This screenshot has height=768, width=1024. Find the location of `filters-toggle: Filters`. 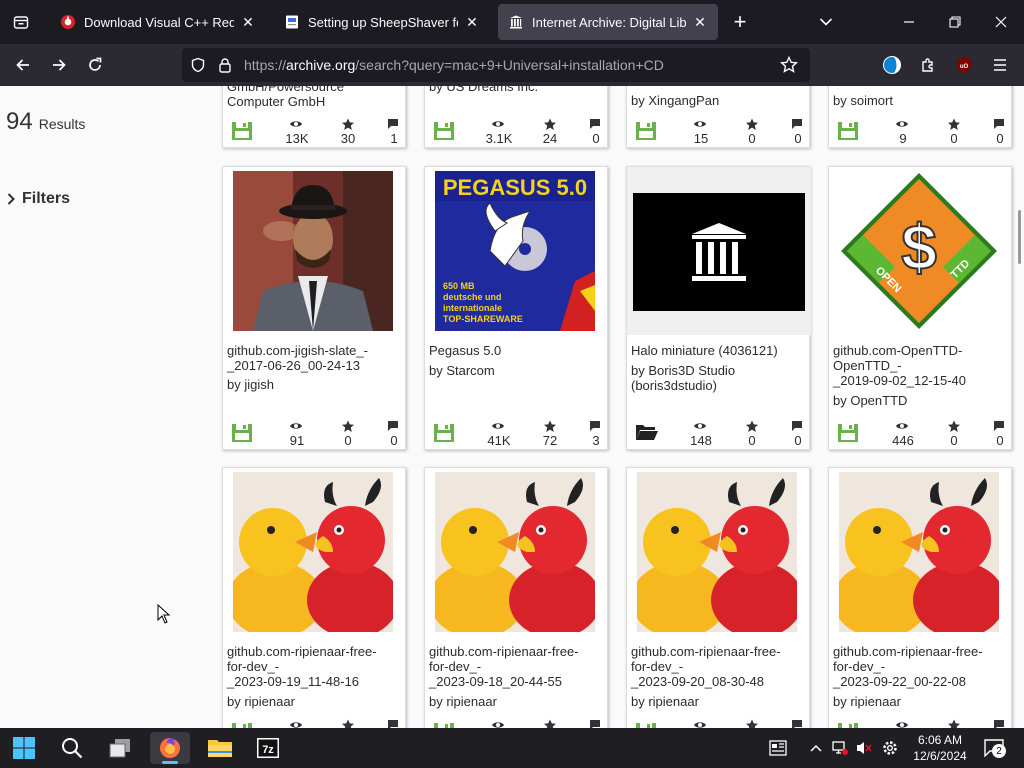

filters-toggle: Filters is located at coordinates (38, 199).